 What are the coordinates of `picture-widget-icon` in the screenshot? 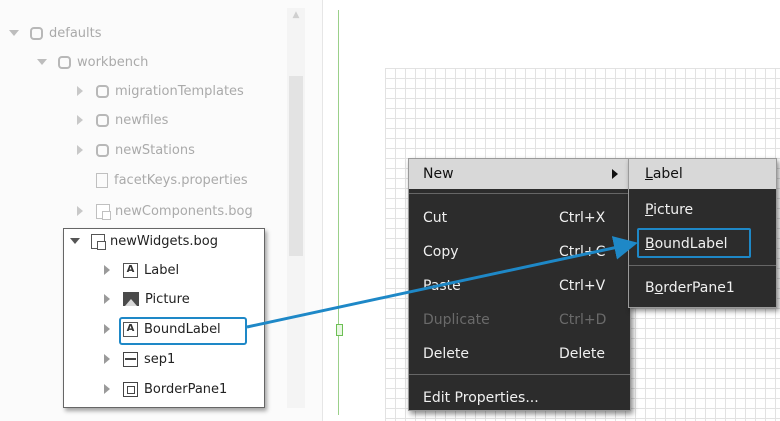 It's located at (131, 299).